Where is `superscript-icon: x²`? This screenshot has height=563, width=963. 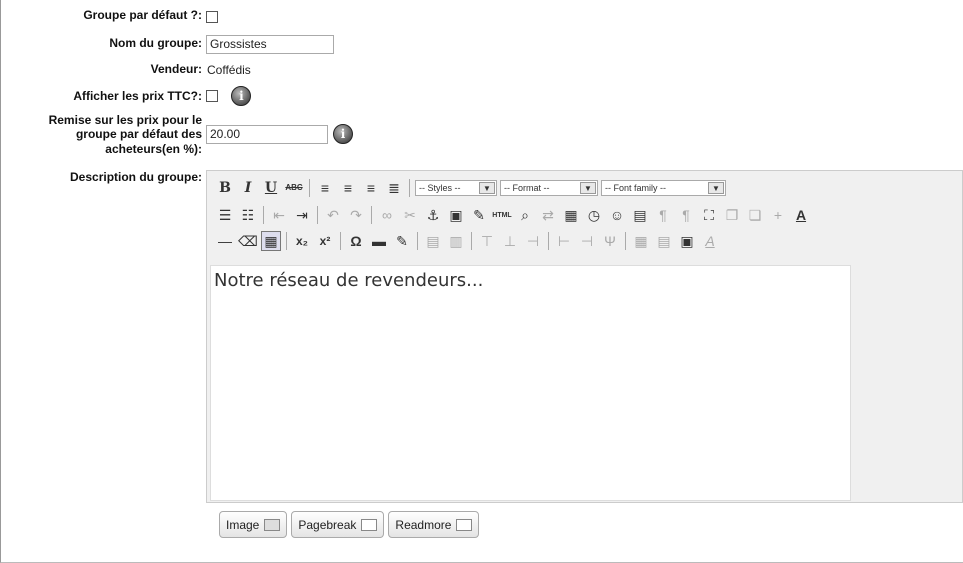 superscript-icon: x² is located at coordinates (325, 241).